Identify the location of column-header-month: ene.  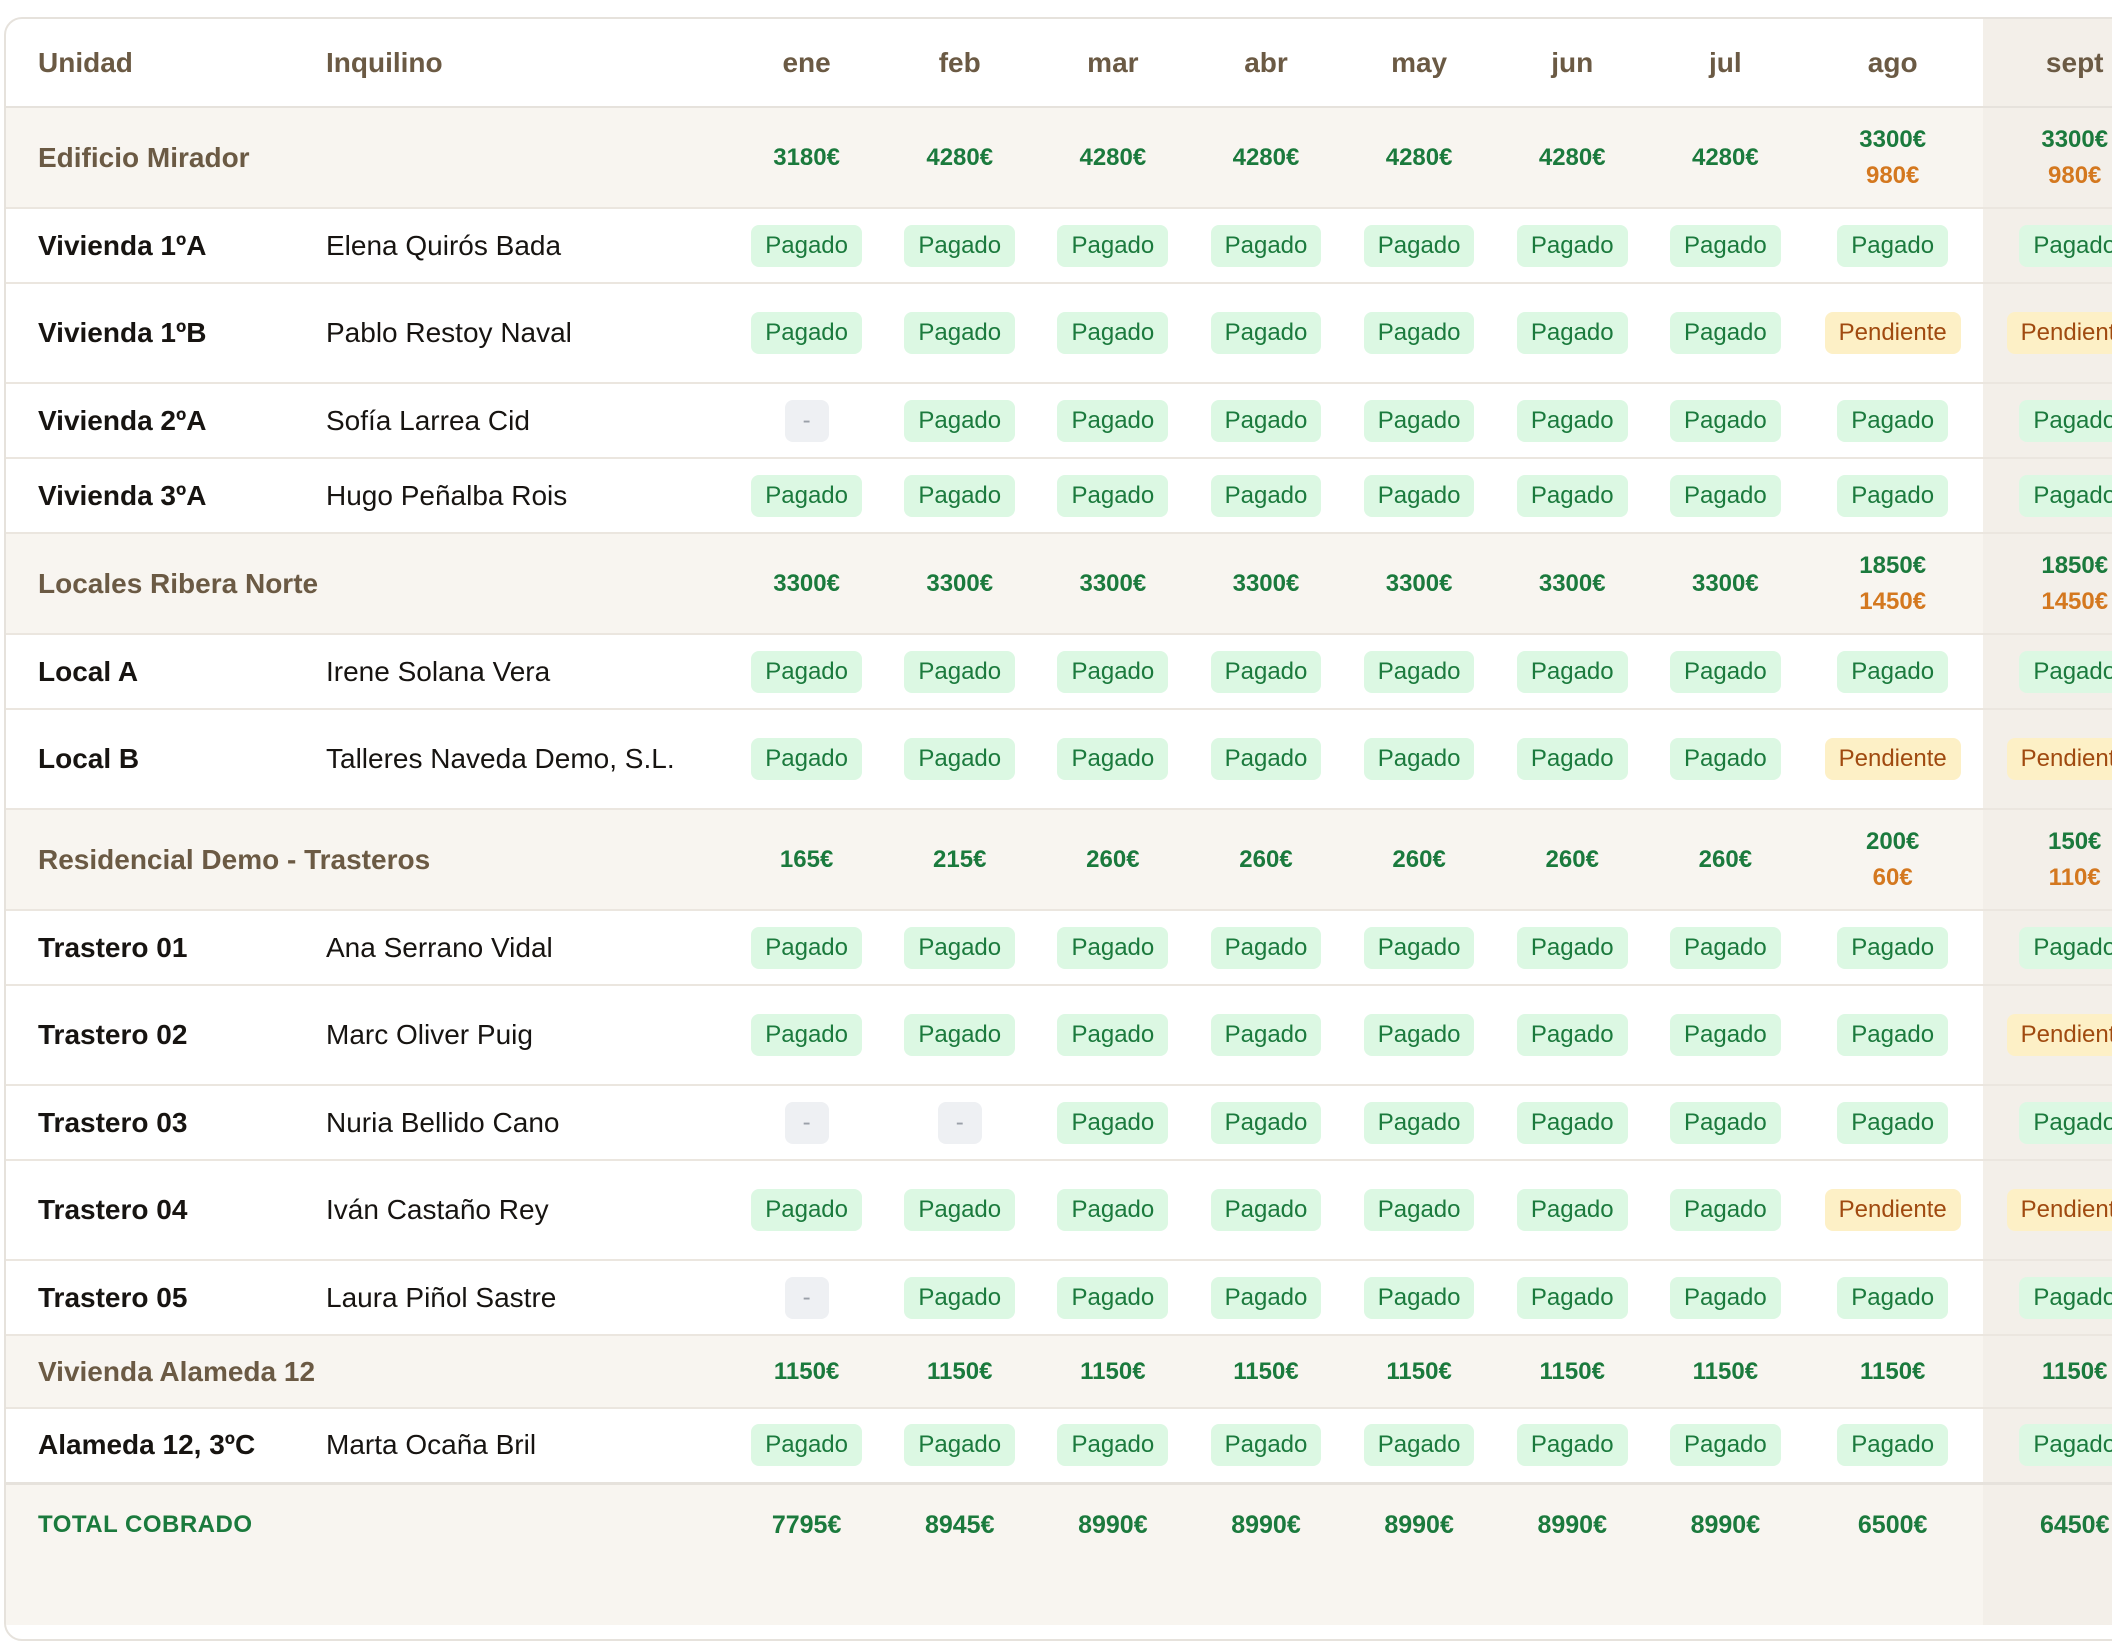
(807, 63).